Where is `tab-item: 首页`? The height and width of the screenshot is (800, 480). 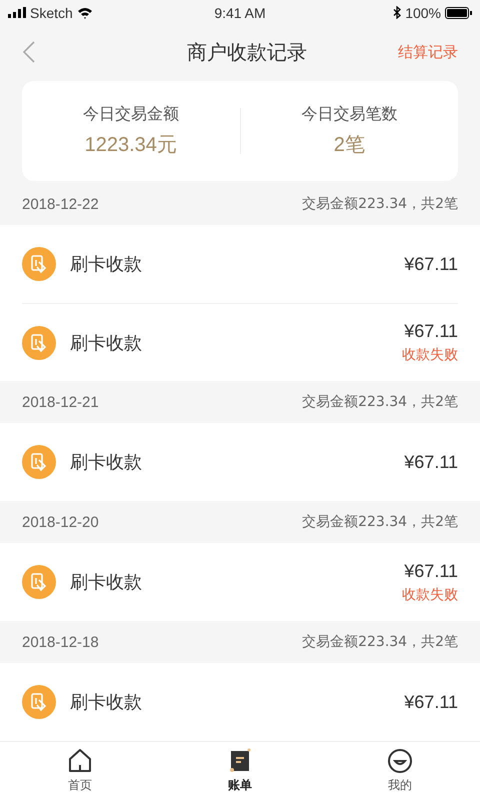
tab-item: 首页 is located at coordinates (80, 771).